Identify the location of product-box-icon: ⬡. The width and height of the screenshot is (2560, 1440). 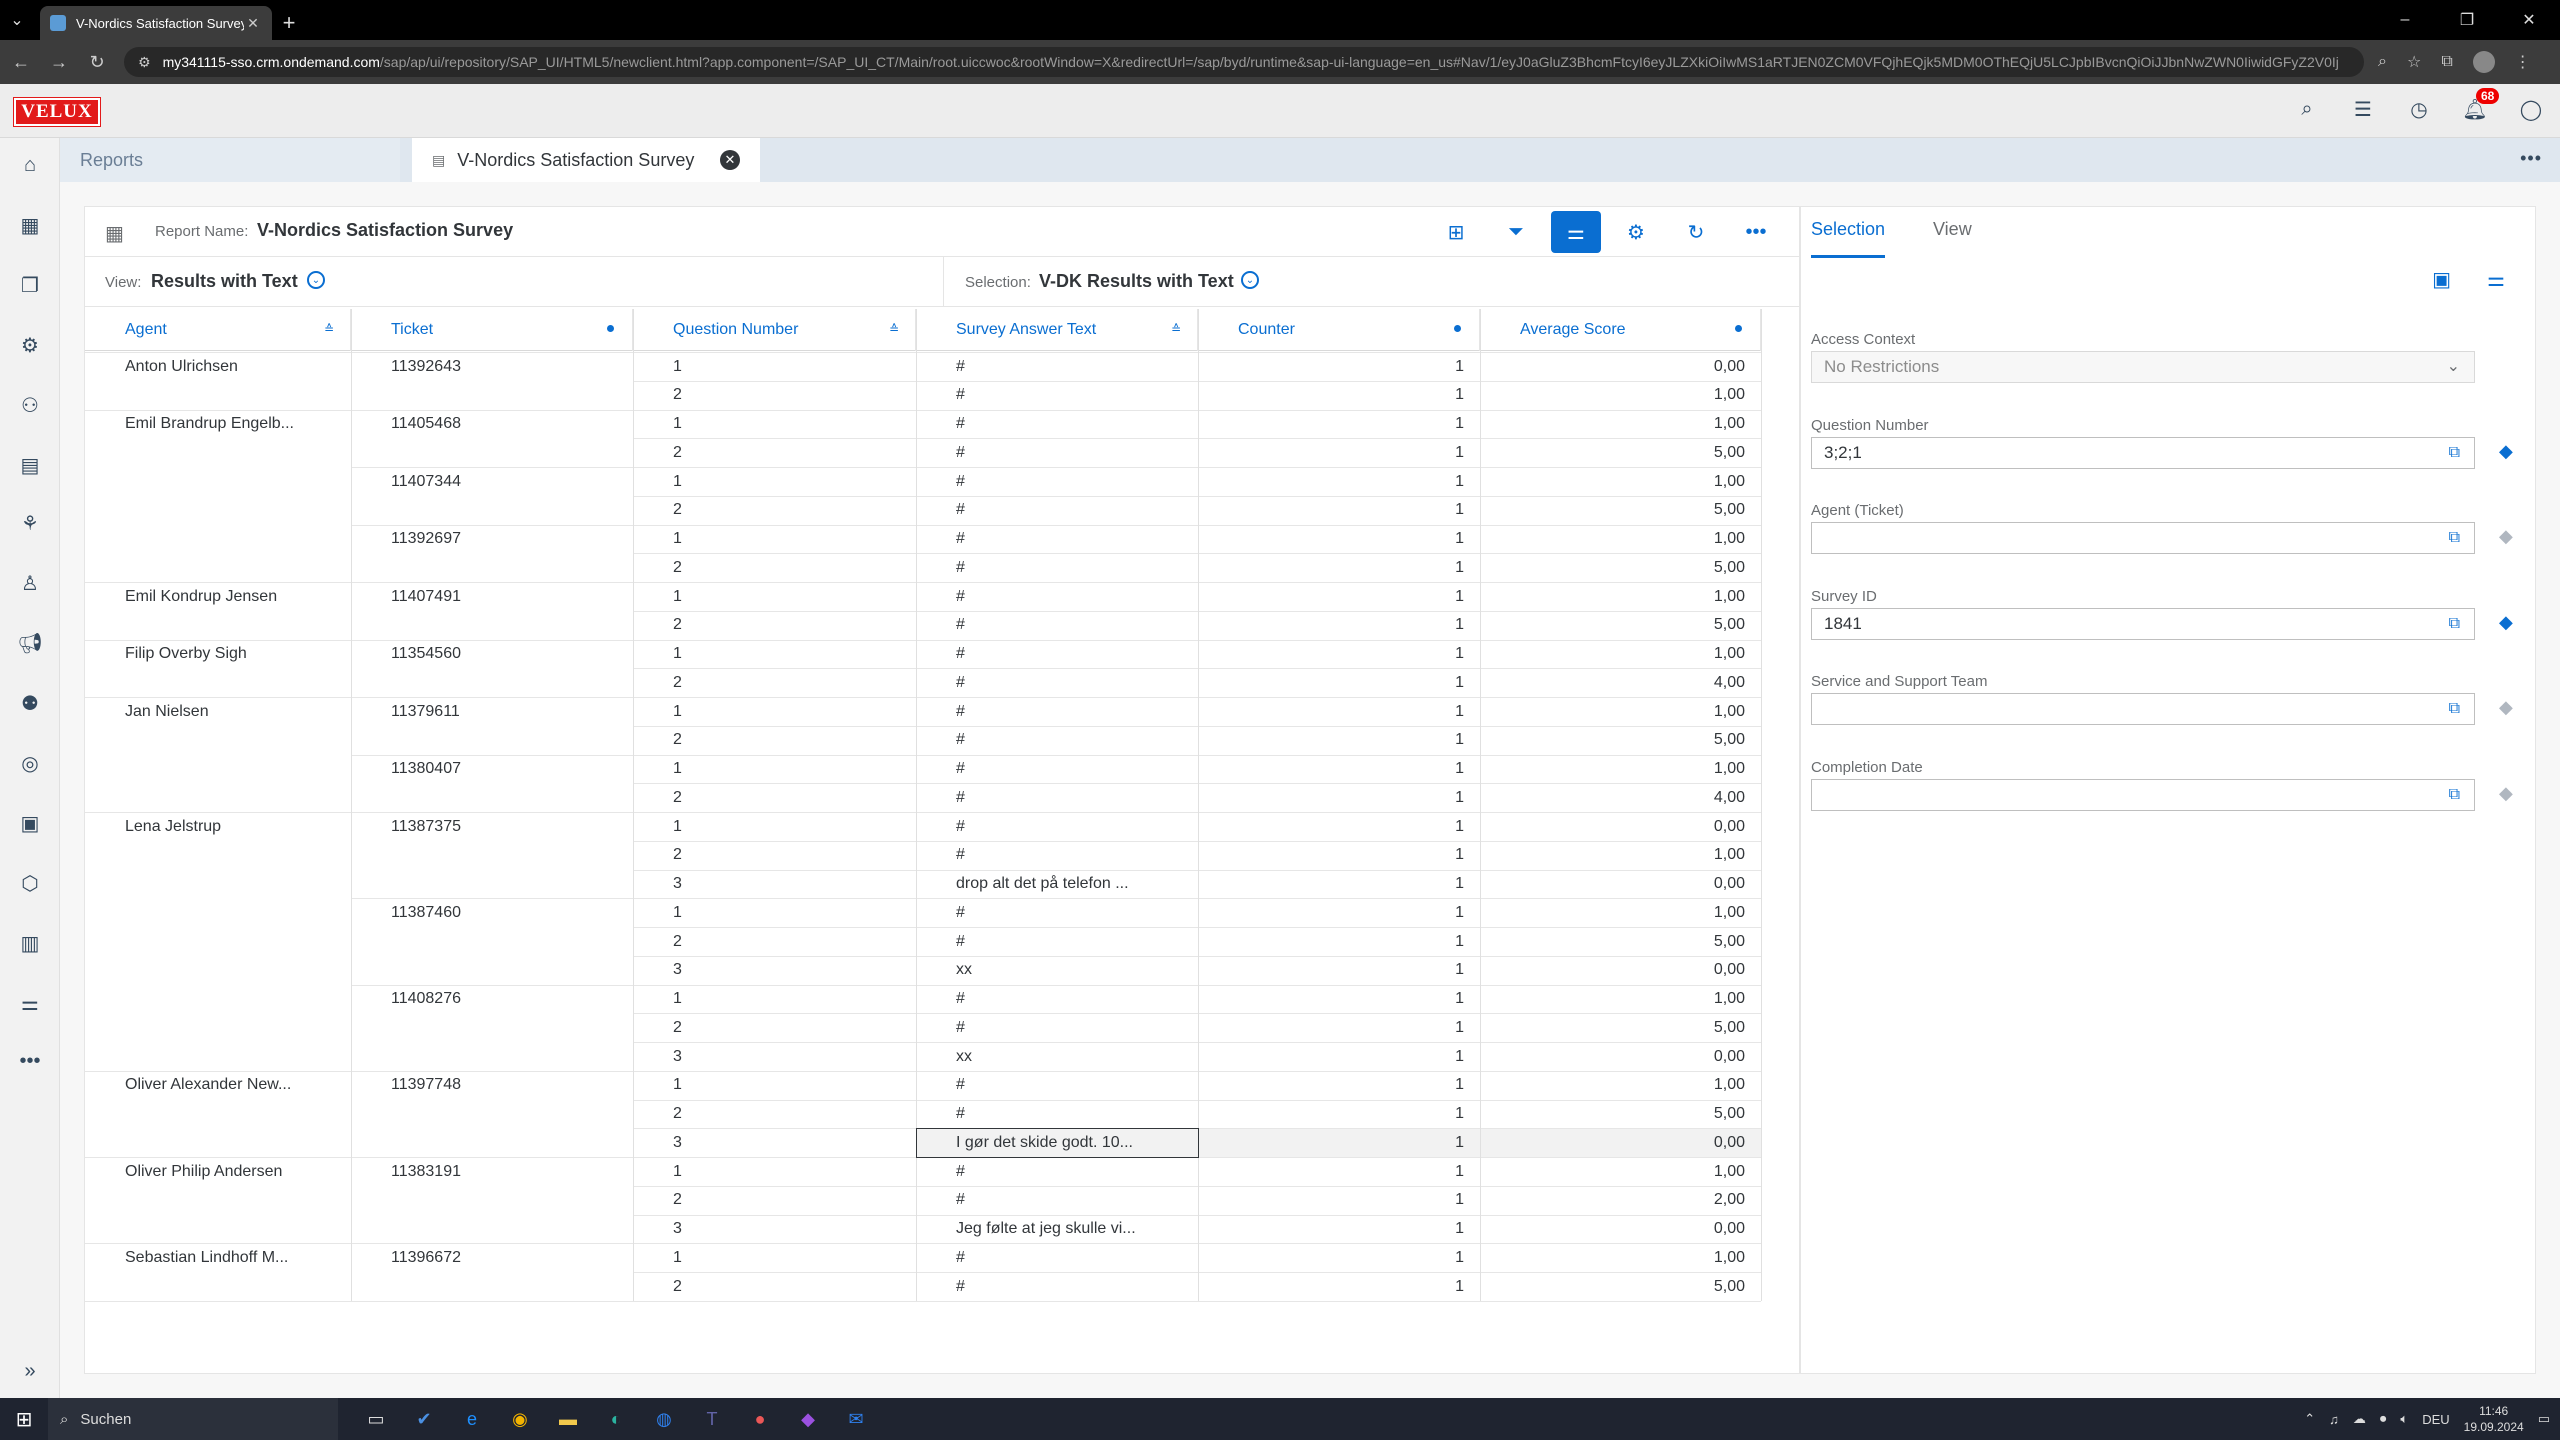
(30, 883).